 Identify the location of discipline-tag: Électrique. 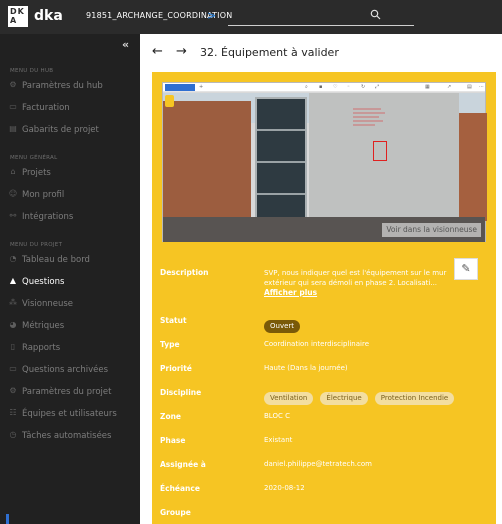
(344, 398).